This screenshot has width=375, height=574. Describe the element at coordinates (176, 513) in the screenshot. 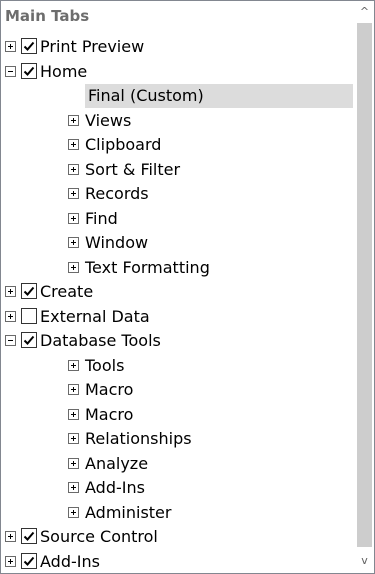

I see `tree-group-item: Administer` at that location.